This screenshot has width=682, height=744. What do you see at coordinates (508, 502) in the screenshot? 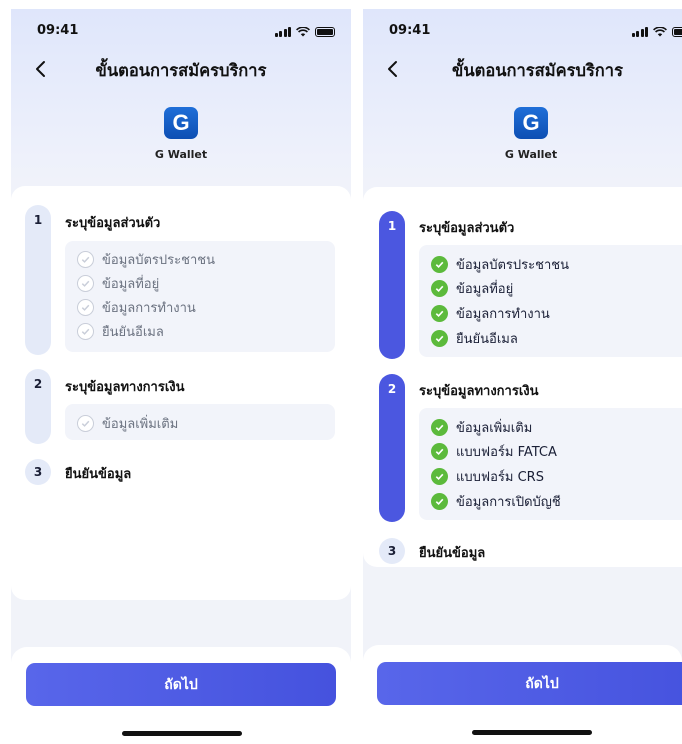
I see `checklist-item-label: ข้อมูลการเปิดบัญชี` at bounding box center [508, 502].